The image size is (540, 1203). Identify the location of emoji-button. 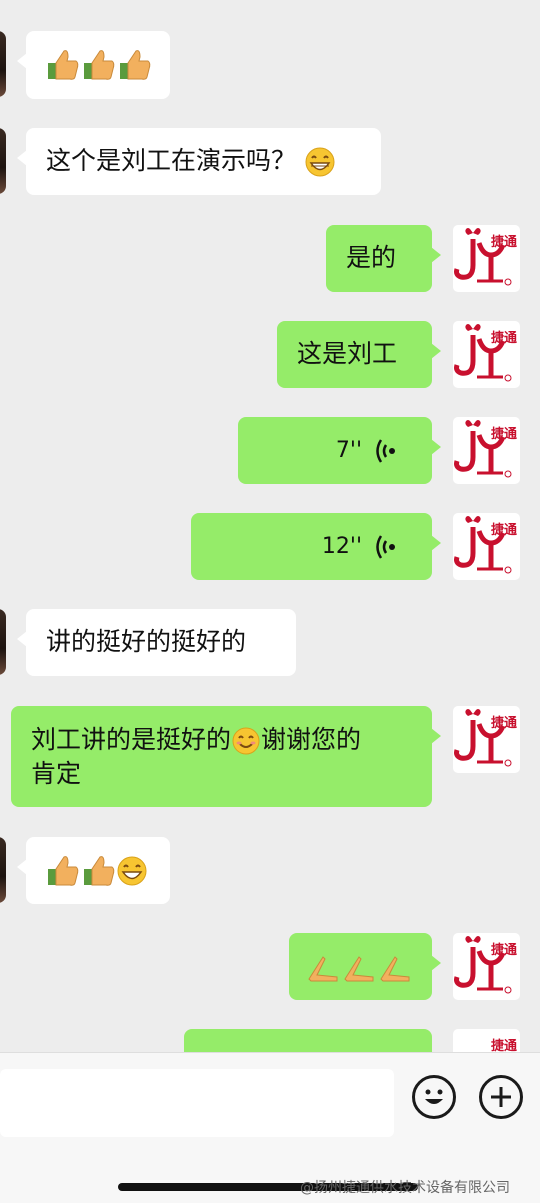
(434, 1097).